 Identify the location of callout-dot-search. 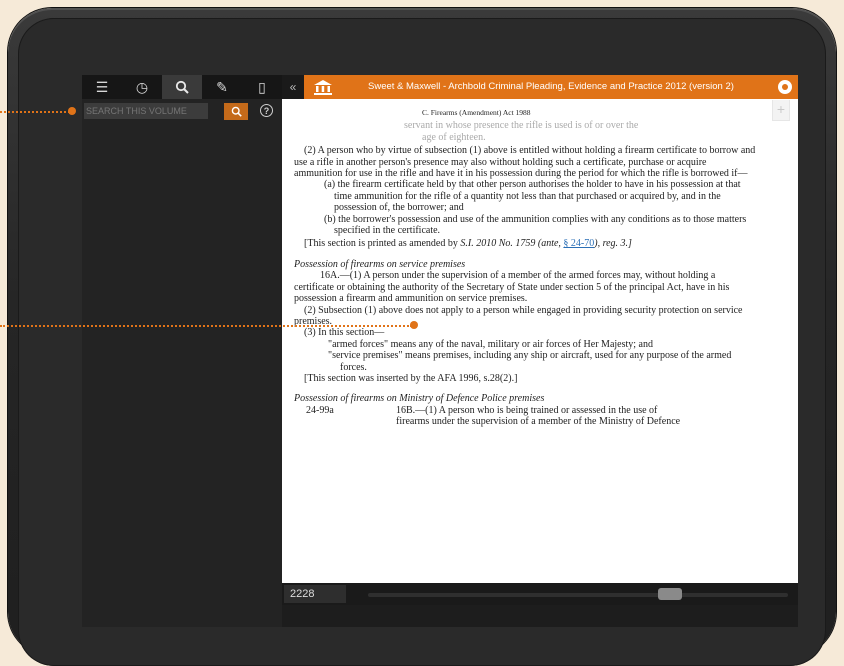
(72, 111).